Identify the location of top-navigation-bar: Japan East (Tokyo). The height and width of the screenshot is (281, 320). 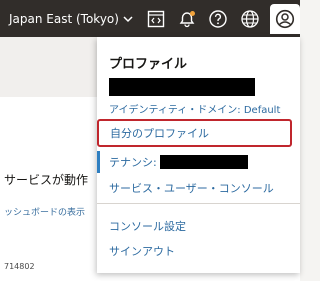
(150, 18).